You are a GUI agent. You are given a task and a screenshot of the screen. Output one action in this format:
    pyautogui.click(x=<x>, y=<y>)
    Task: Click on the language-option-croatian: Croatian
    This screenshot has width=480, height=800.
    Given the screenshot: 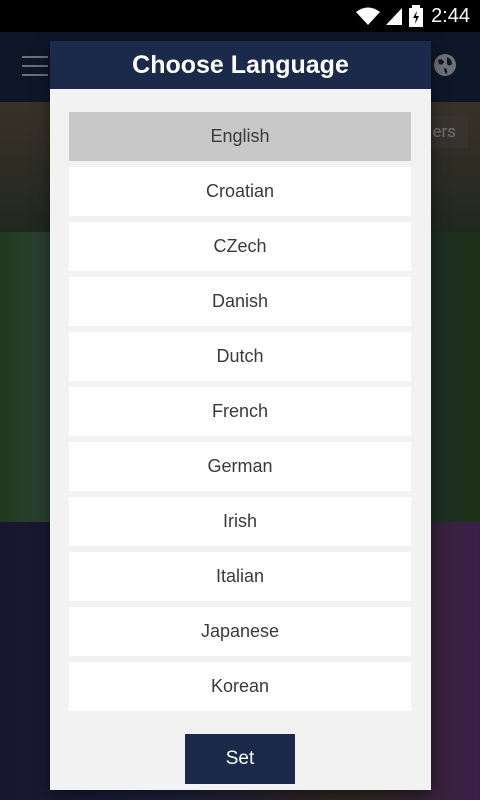 What is the action you would take?
    pyautogui.click(x=240, y=191)
    